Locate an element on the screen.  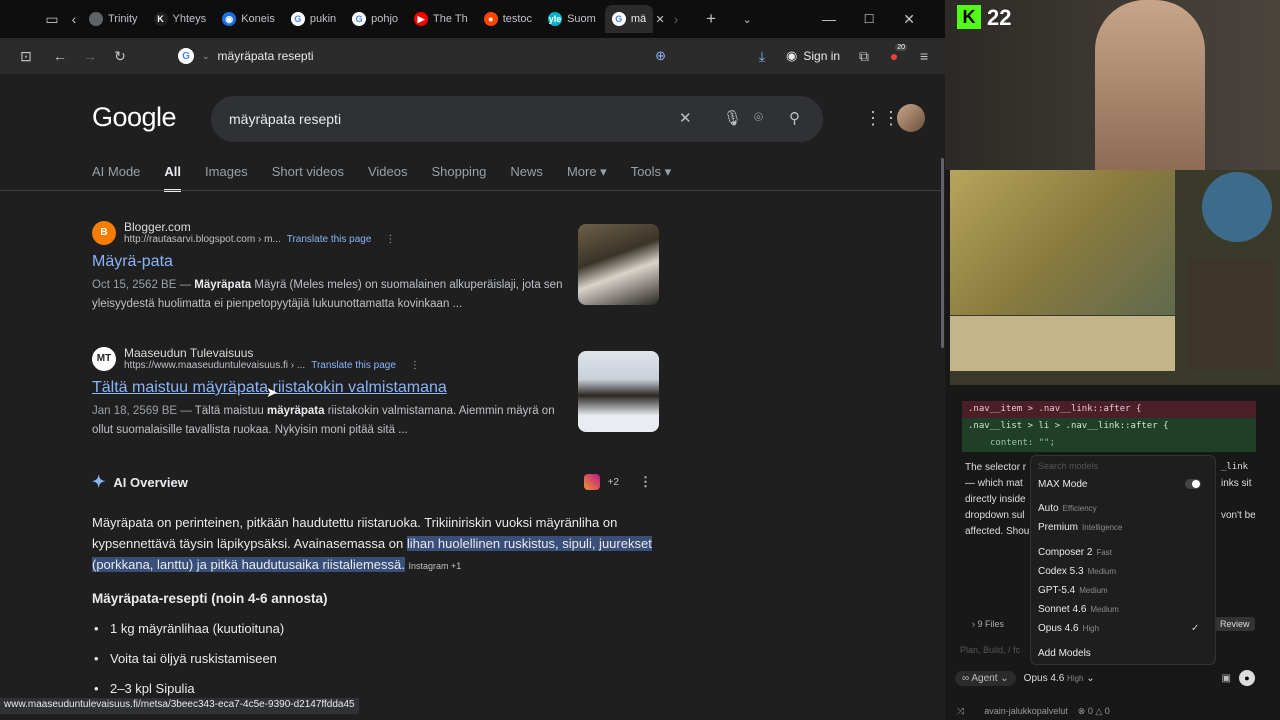
remote-icon: ⤨ is located at coordinates (960, 711).